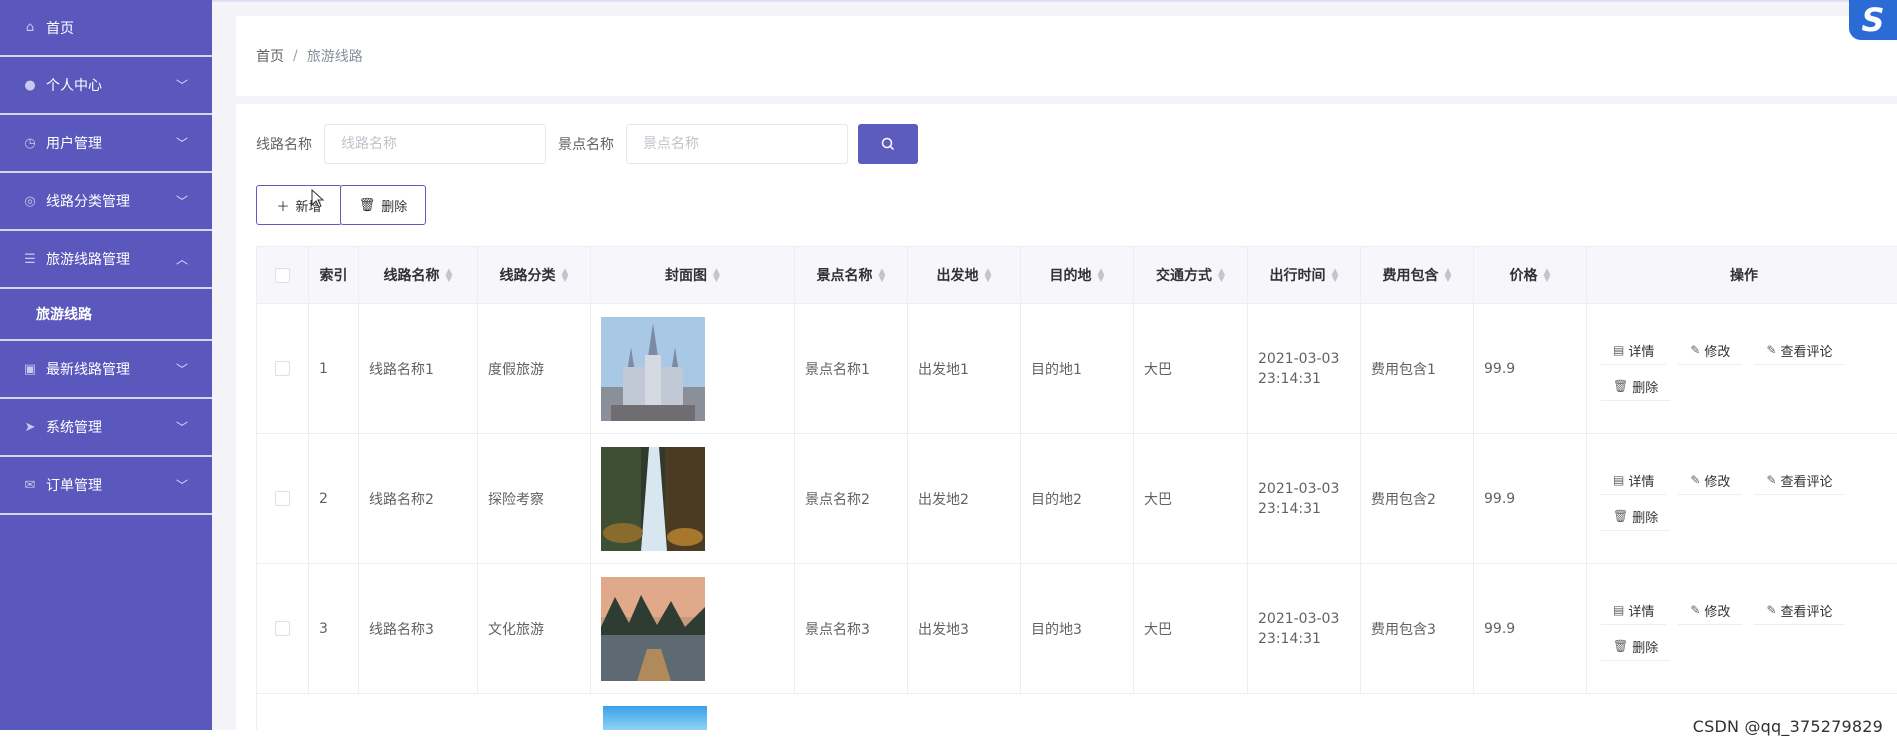 The image size is (1897, 742). What do you see at coordinates (1184, 276) in the screenshot?
I see `column-header-label: 交通方式` at bounding box center [1184, 276].